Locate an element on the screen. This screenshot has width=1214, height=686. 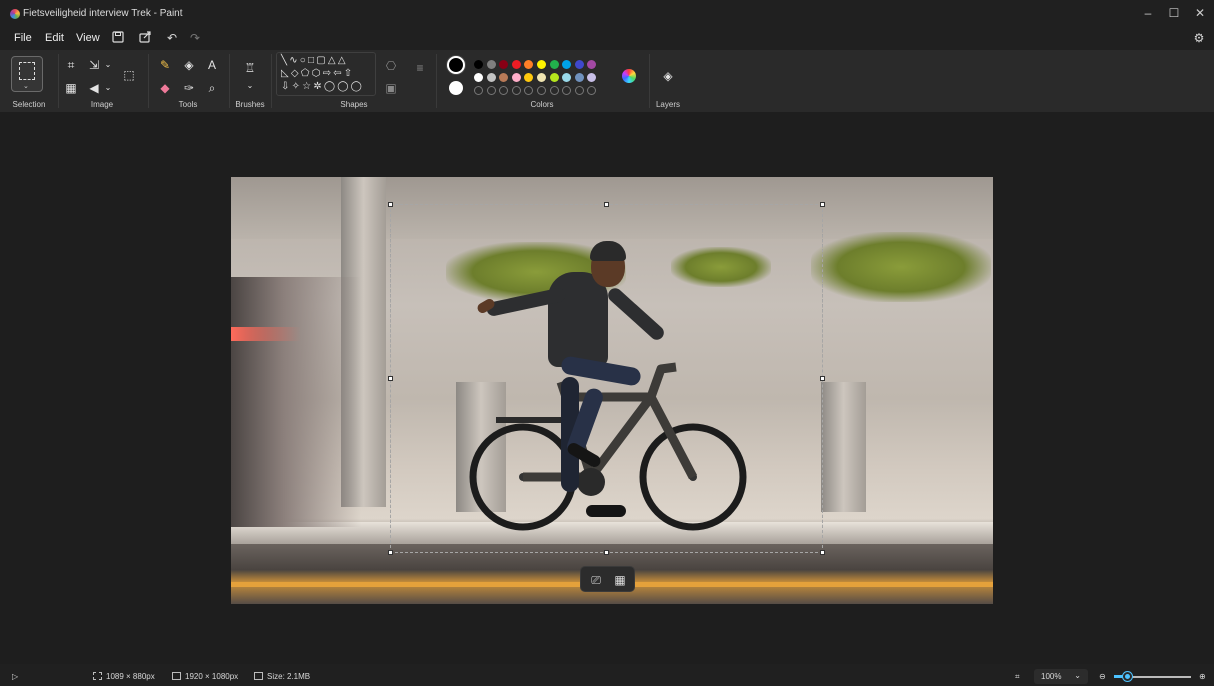
primary-color-swatch is located at coordinates (456, 65).